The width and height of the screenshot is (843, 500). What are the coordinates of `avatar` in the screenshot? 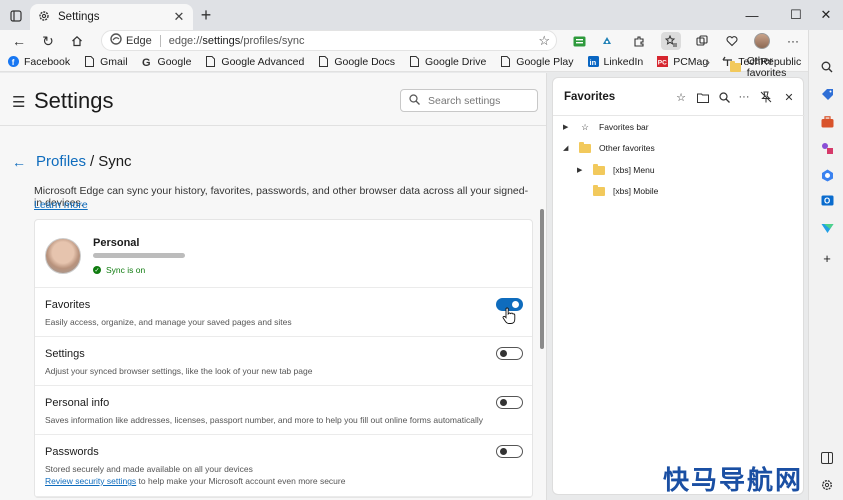 It's located at (762, 41).